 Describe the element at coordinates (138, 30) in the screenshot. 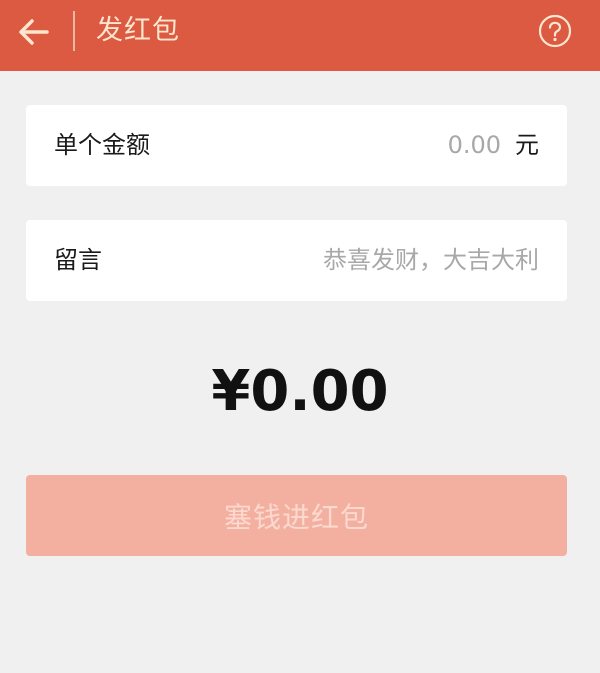

I see `page-title: 发红包` at that location.